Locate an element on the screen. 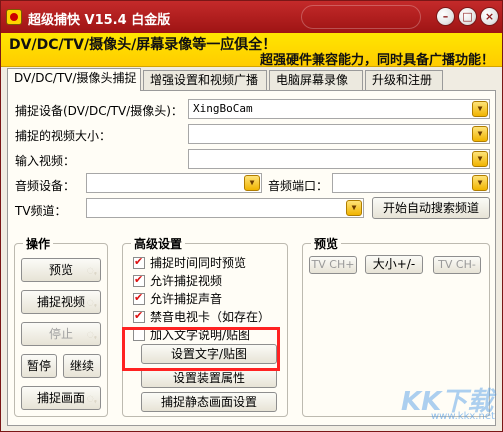  pause-button: 暂停 is located at coordinates (39, 366).